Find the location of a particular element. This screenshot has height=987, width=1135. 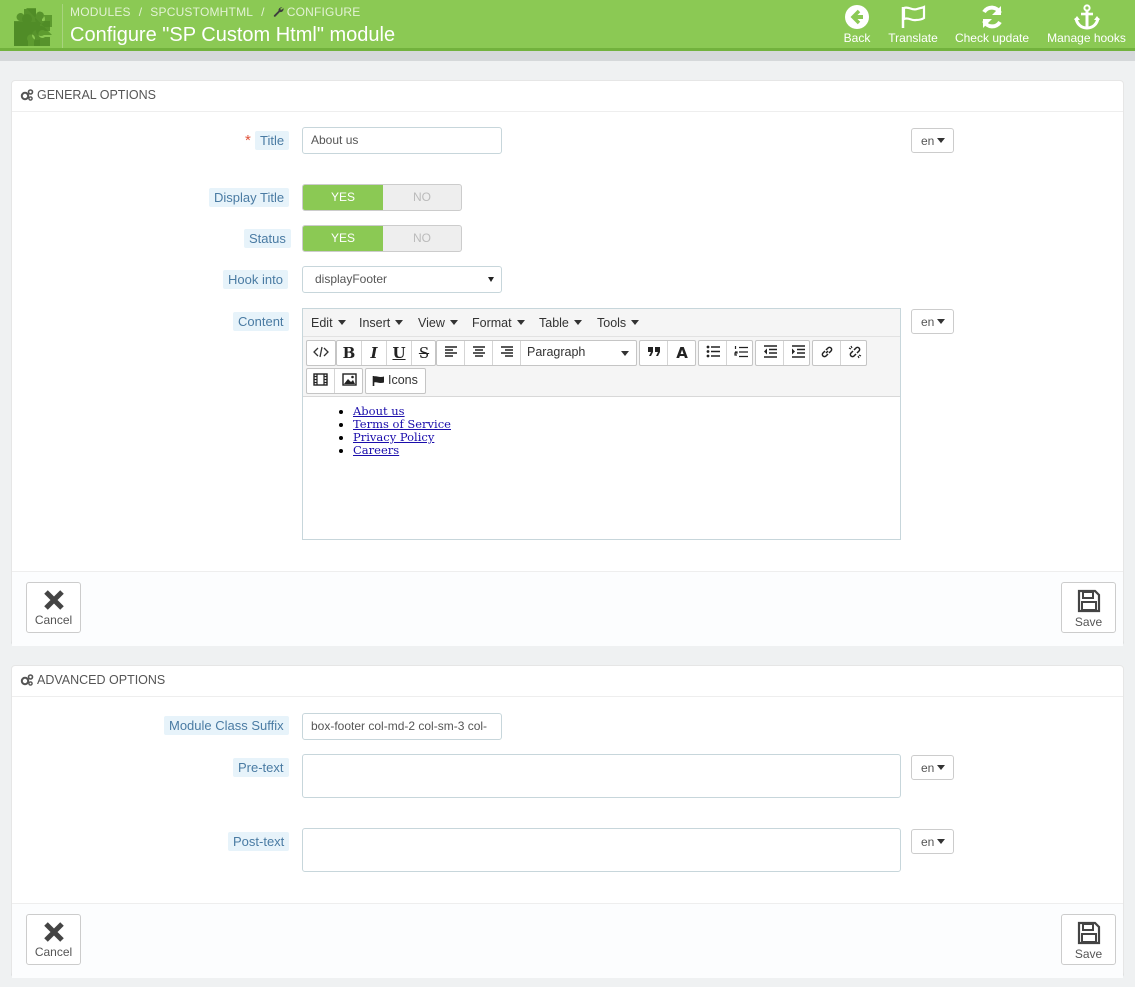

indent-button is located at coordinates (798, 353).